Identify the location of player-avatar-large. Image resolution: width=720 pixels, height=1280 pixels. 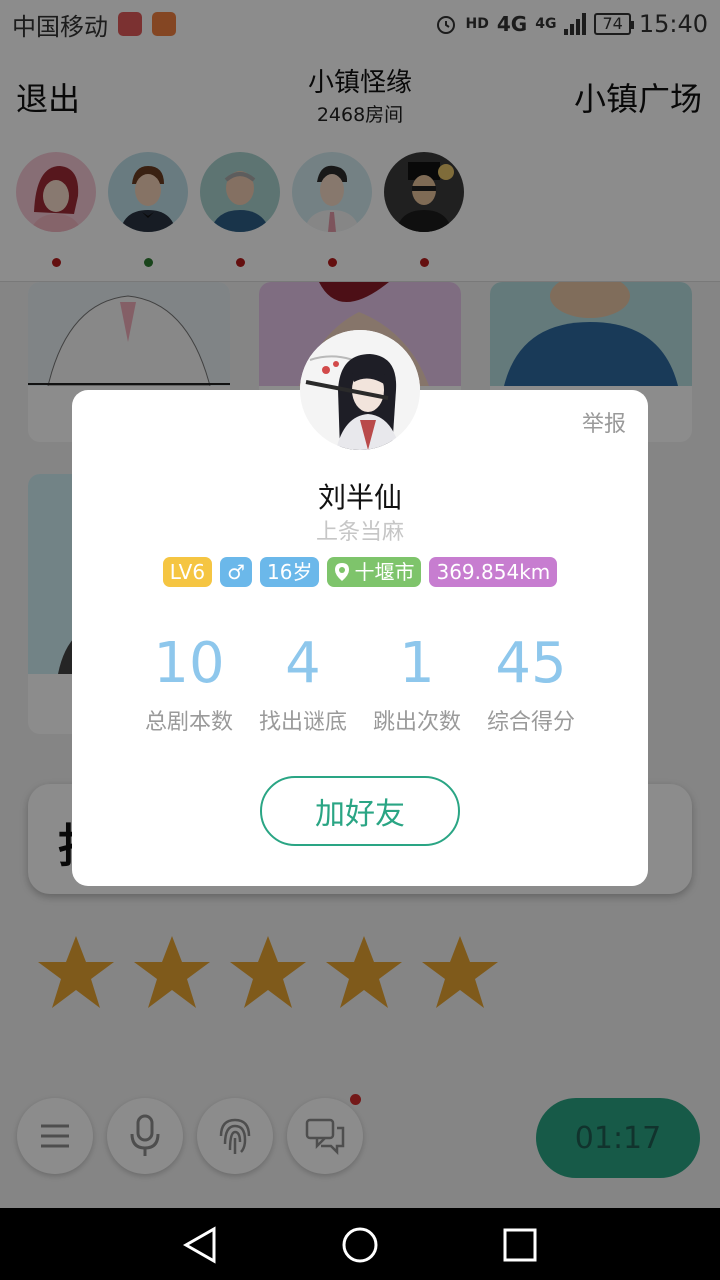
(360, 390).